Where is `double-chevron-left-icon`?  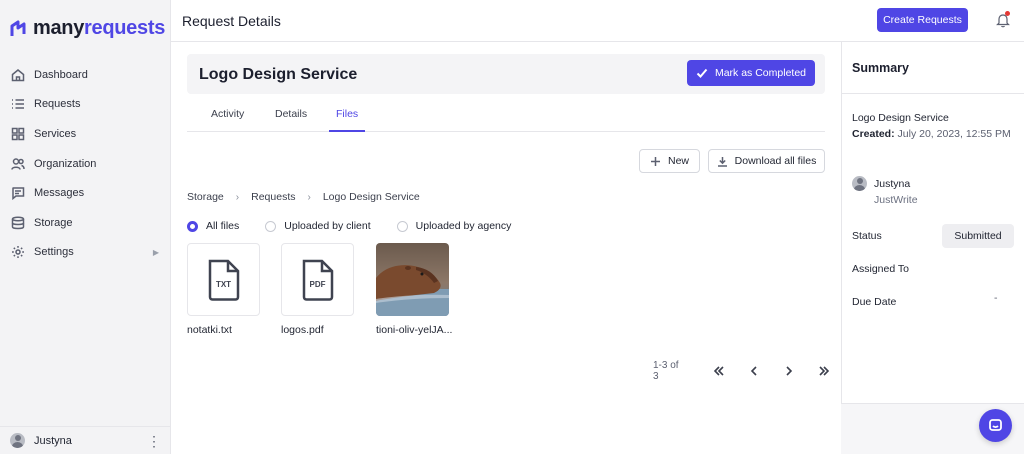 double-chevron-left-icon is located at coordinates (718, 371).